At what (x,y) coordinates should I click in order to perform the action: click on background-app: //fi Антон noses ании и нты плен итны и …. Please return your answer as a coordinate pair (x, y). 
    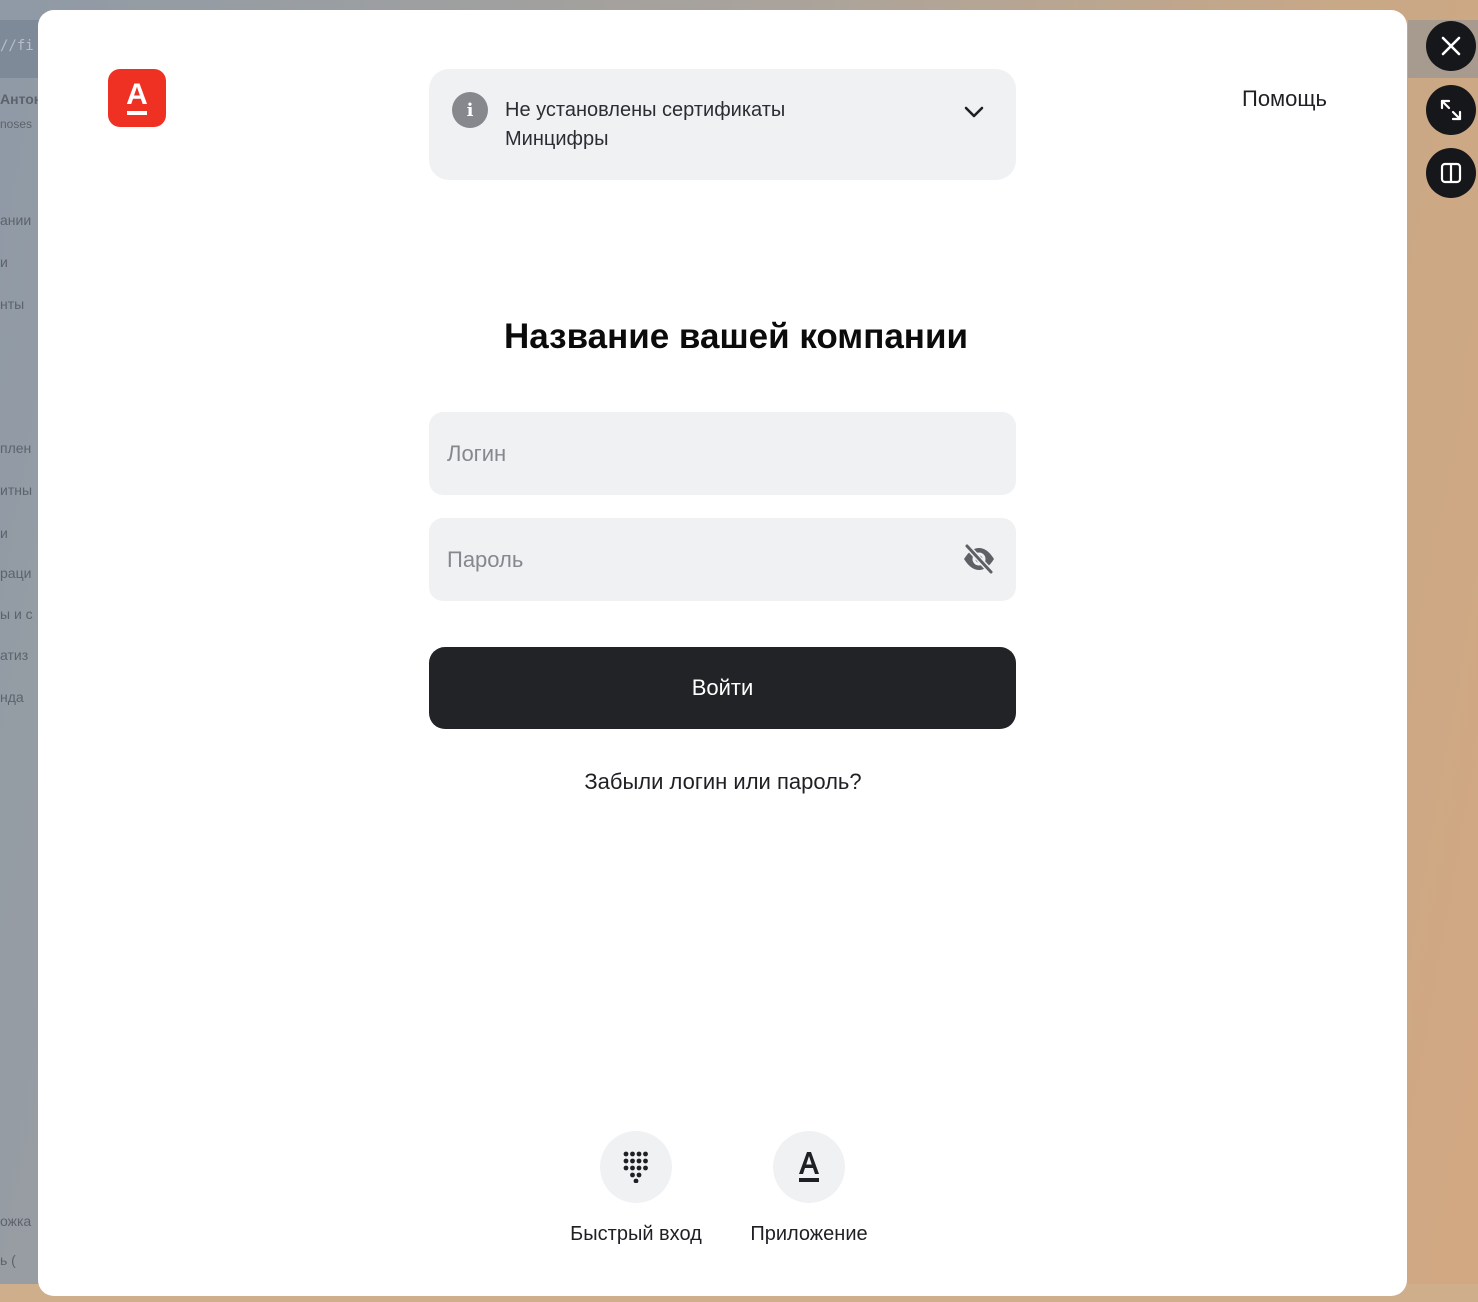
    Looking at the image, I should click on (20, 651).